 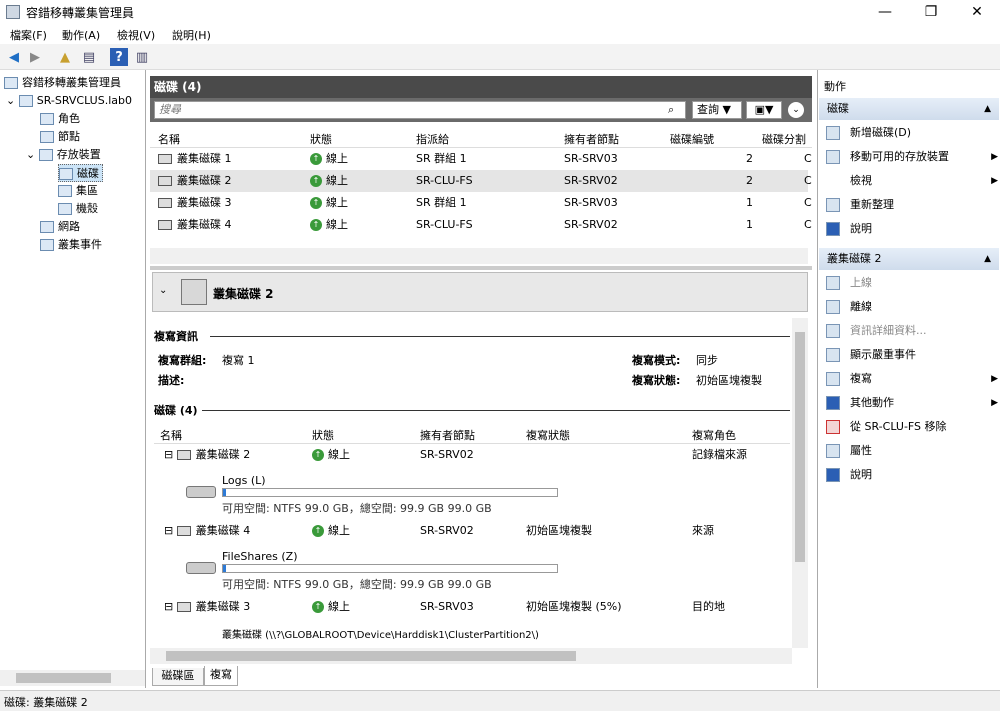 I want to click on rcol-owner: 擁有者節點, so click(x=447, y=435).